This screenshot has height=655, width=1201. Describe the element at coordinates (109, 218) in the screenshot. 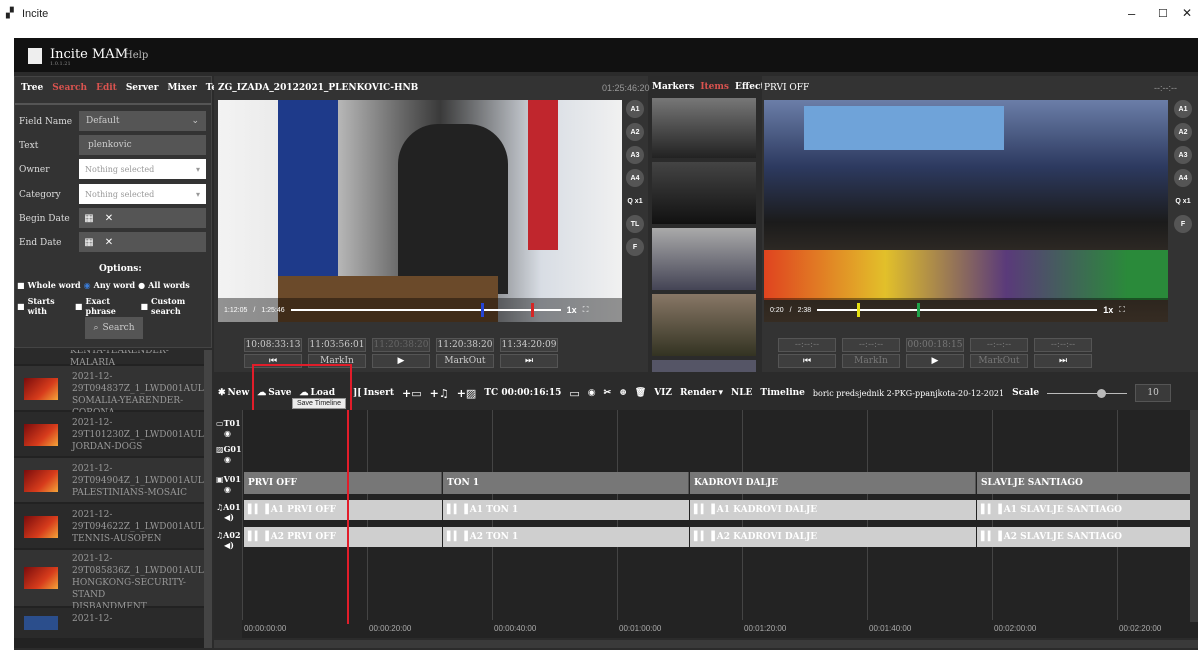

I see `clear-icon: ✕` at that location.